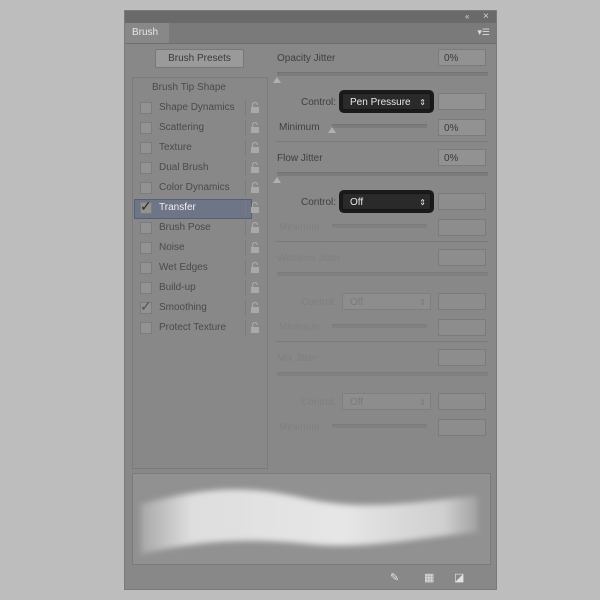 Image resolution: width=600 pixels, height=600 pixels. Describe the element at coordinates (382, 174) in the screenshot. I see `flow-jitter-slider` at that location.